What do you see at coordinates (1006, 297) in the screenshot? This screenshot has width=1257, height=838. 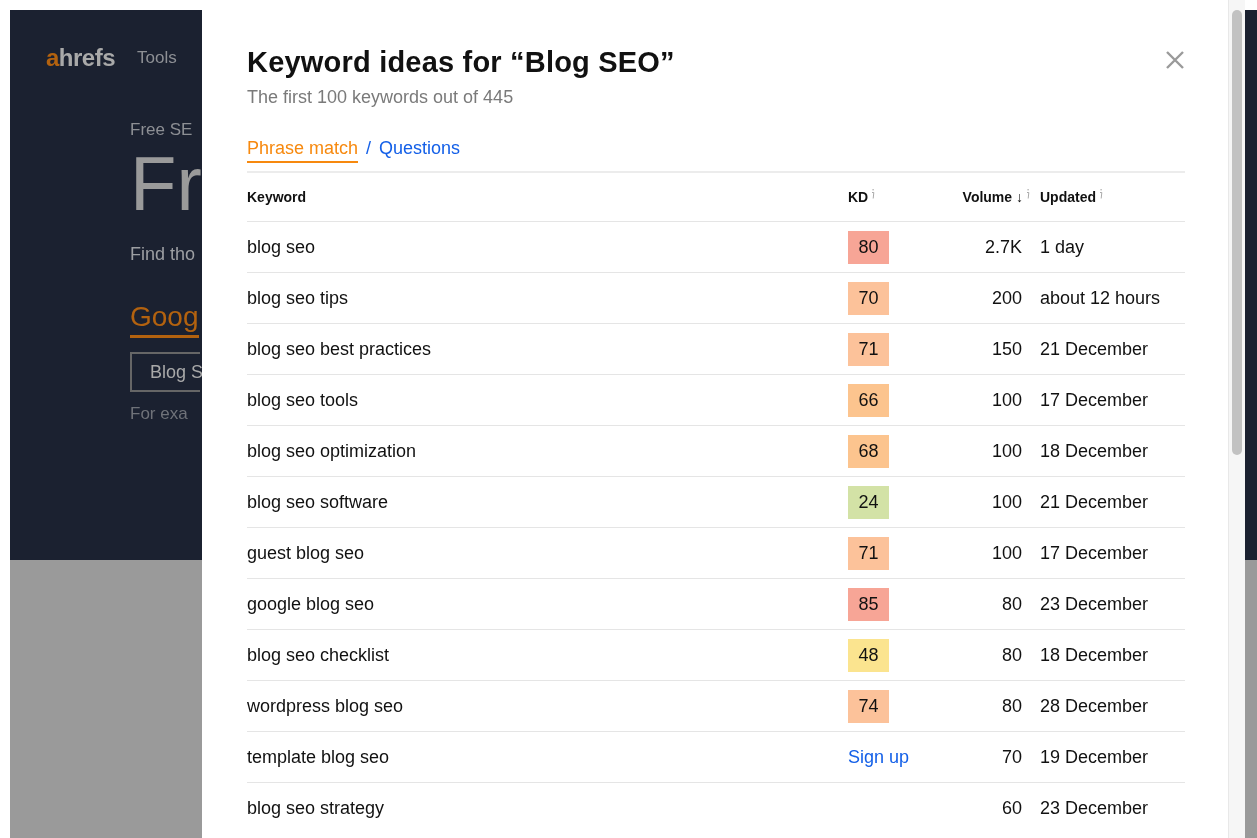 I see `volume-cell: 200` at bounding box center [1006, 297].